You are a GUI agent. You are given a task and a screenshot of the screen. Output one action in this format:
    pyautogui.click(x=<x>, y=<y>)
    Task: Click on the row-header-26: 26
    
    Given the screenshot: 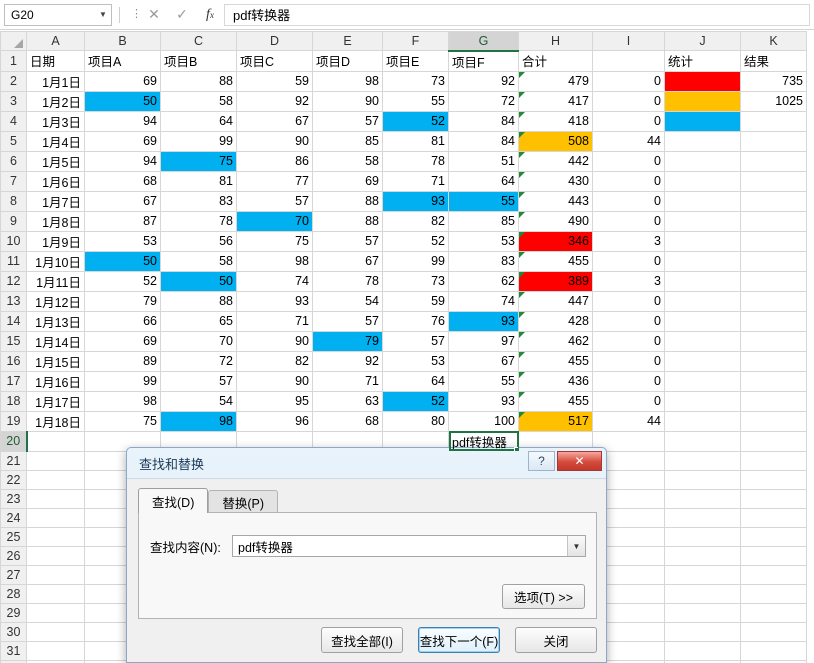 What is the action you would take?
    pyautogui.click(x=13, y=555)
    